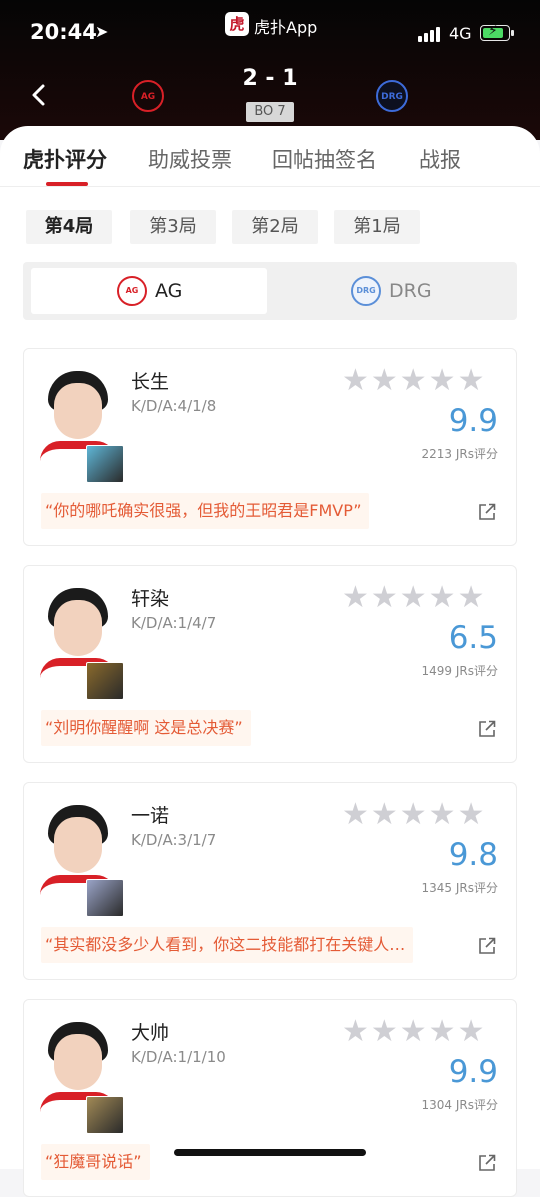  Describe the element at coordinates (65, 159) in the screenshot. I see `tab-rating: 虎扑评分` at that location.